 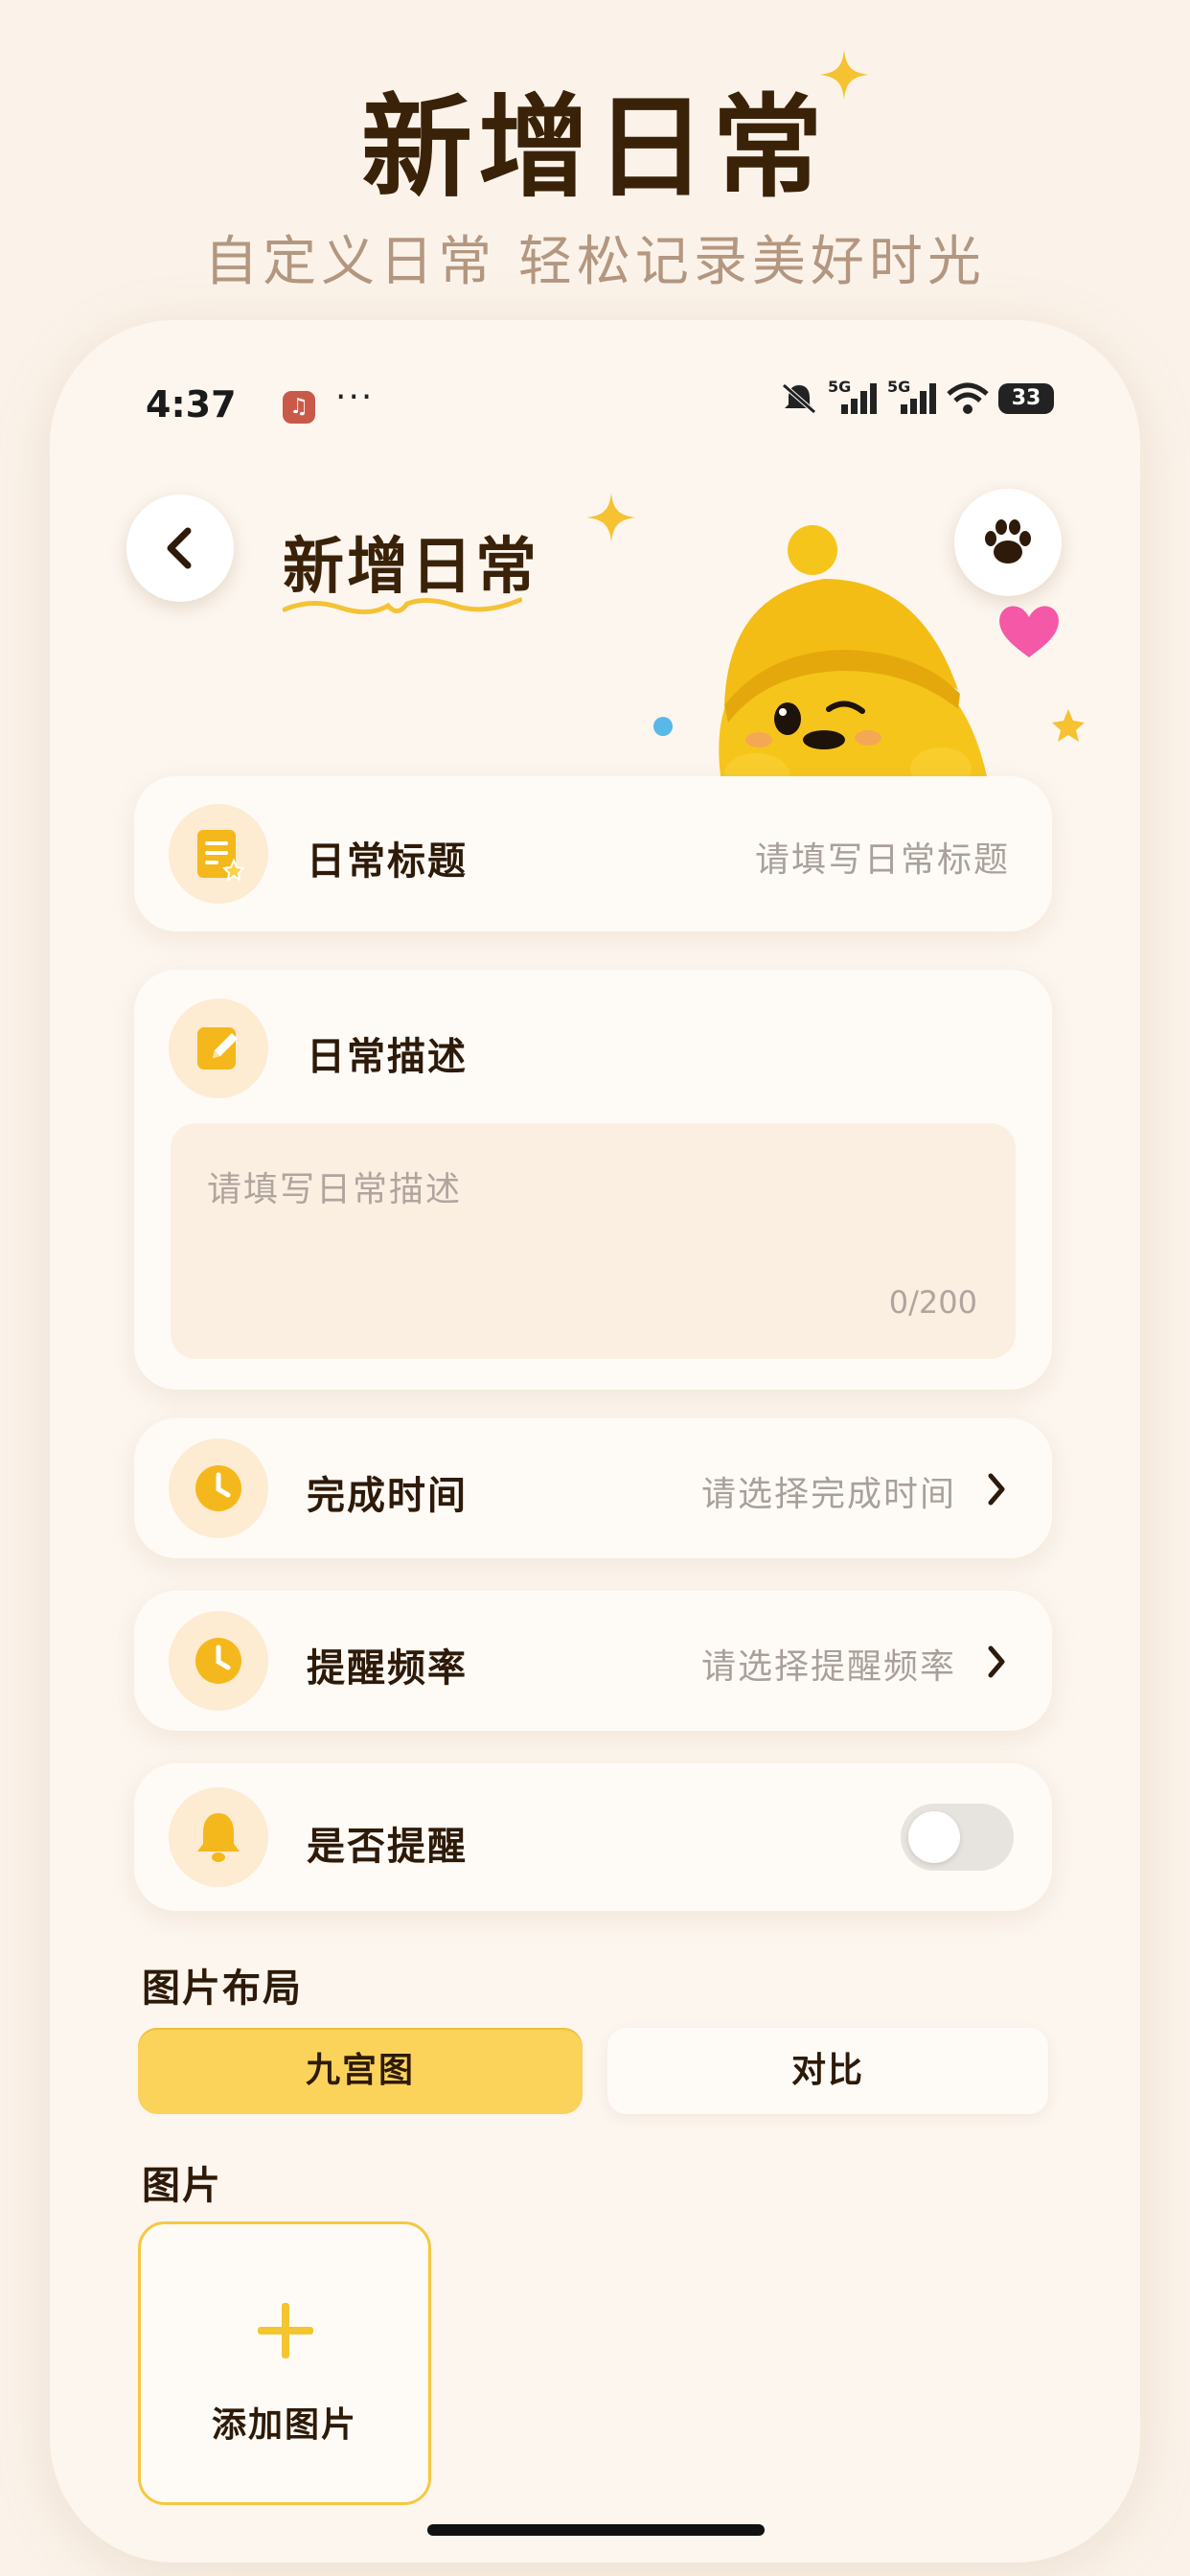 What do you see at coordinates (388, 1847) in the screenshot?
I see `reminder-toggle-label: 是否提醒` at bounding box center [388, 1847].